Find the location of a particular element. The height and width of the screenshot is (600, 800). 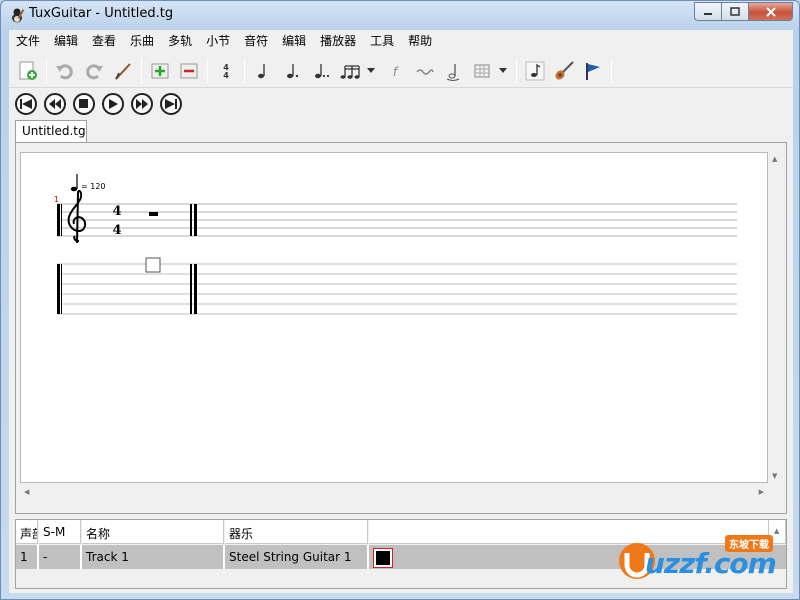

menu-tools: 工具 is located at coordinates (382, 40).